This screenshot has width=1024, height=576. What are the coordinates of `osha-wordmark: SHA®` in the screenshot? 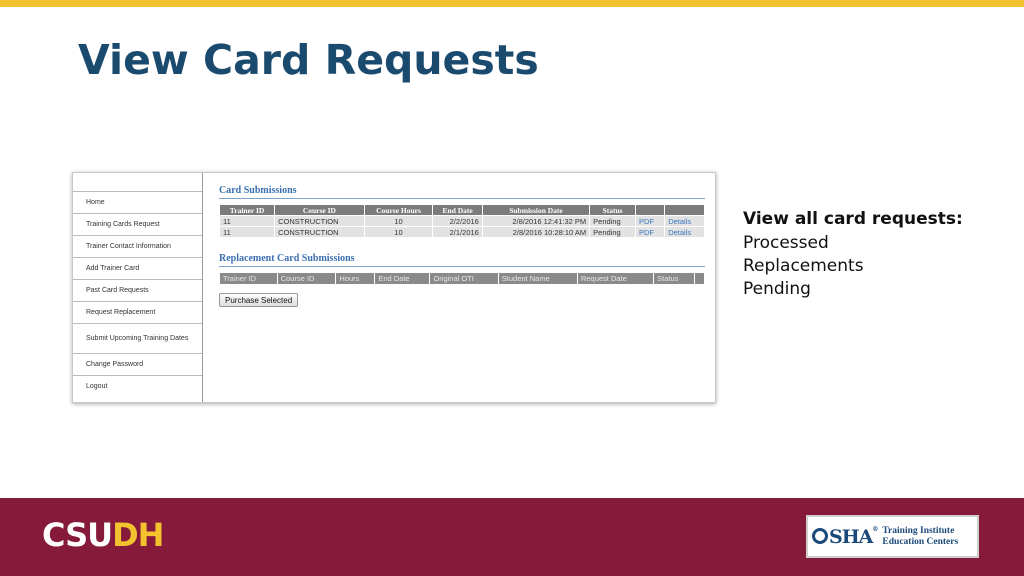 It's located at (845, 536).